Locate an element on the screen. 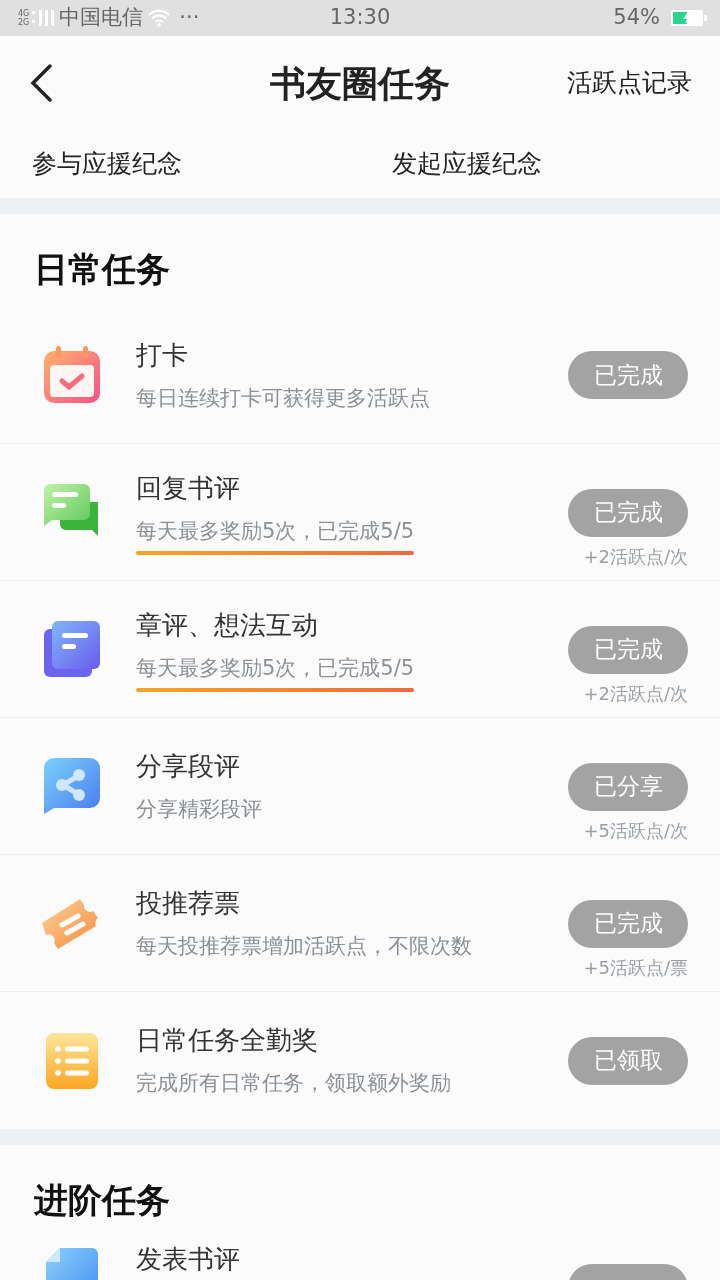  more-indicator: ··· is located at coordinates (189, 18).